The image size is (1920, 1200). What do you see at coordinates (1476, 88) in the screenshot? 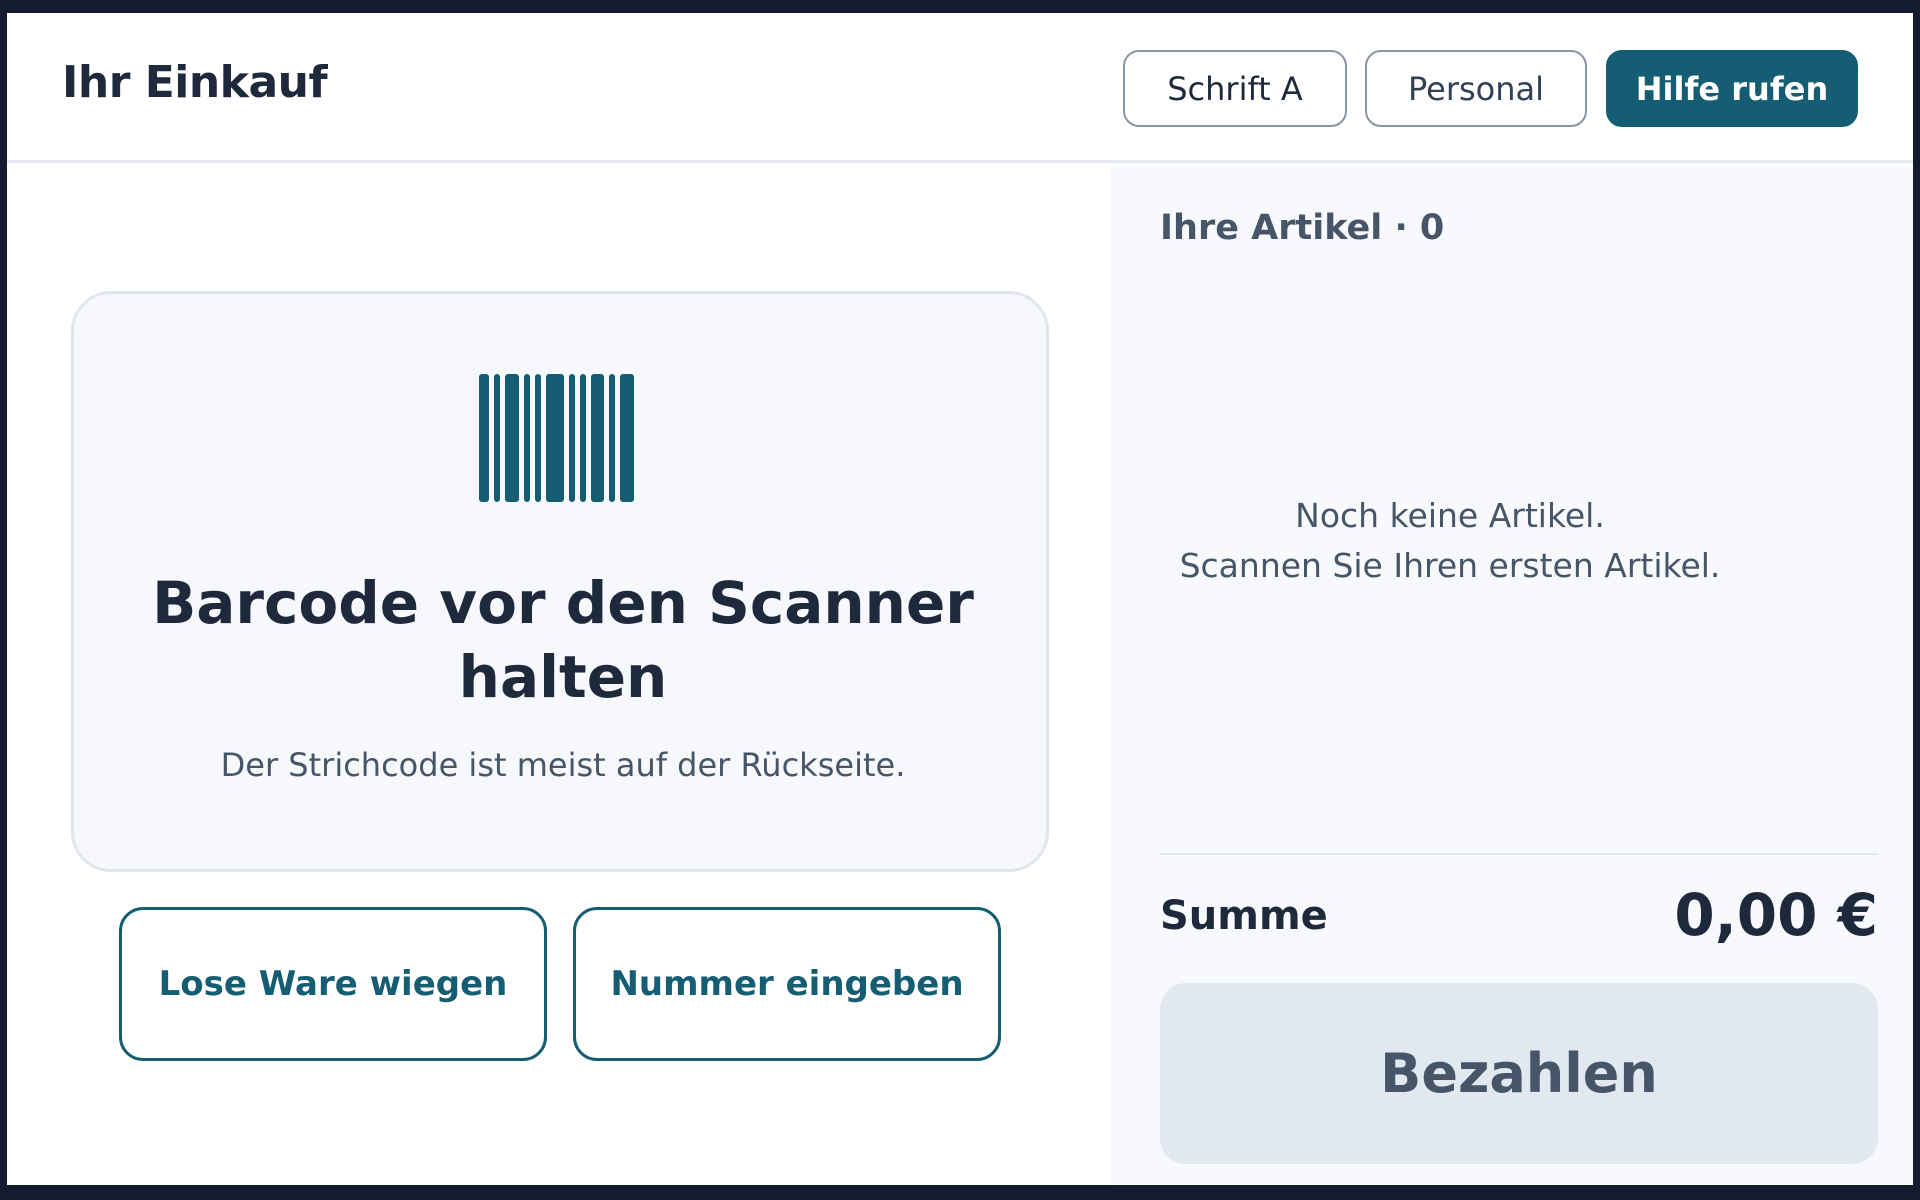
I see `staff-button: Personal` at bounding box center [1476, 88].